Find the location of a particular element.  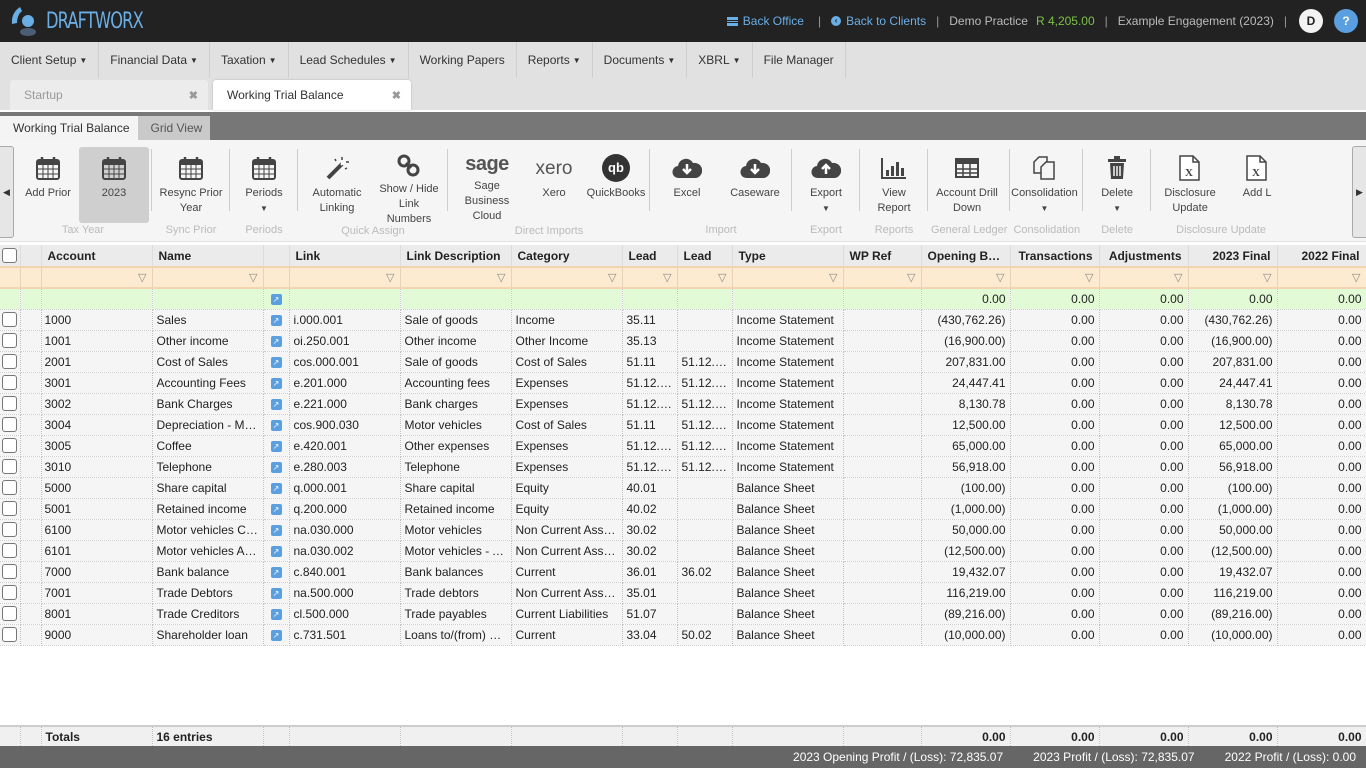

account-cell: 8001 is located at coordinates (97, 614).